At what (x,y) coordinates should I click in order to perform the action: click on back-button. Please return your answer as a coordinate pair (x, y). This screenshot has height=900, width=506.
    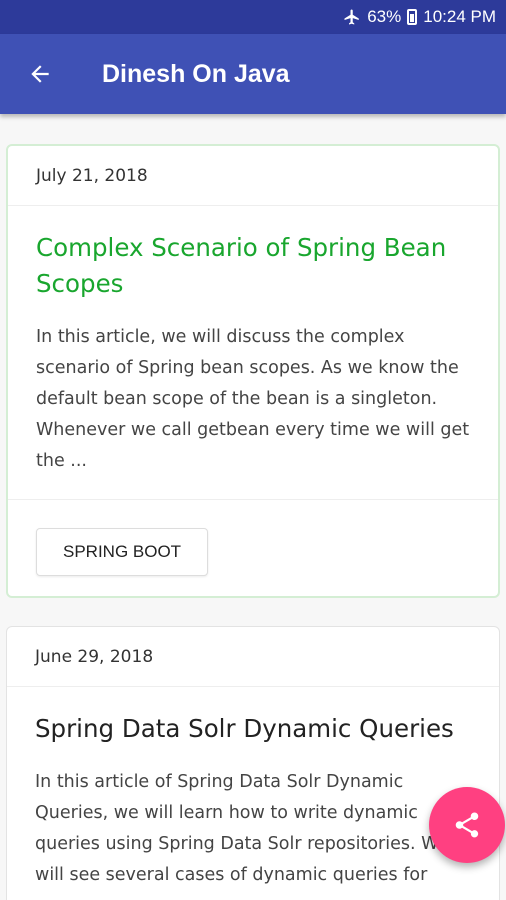
    Looking at the image, I should click on (40, 74).